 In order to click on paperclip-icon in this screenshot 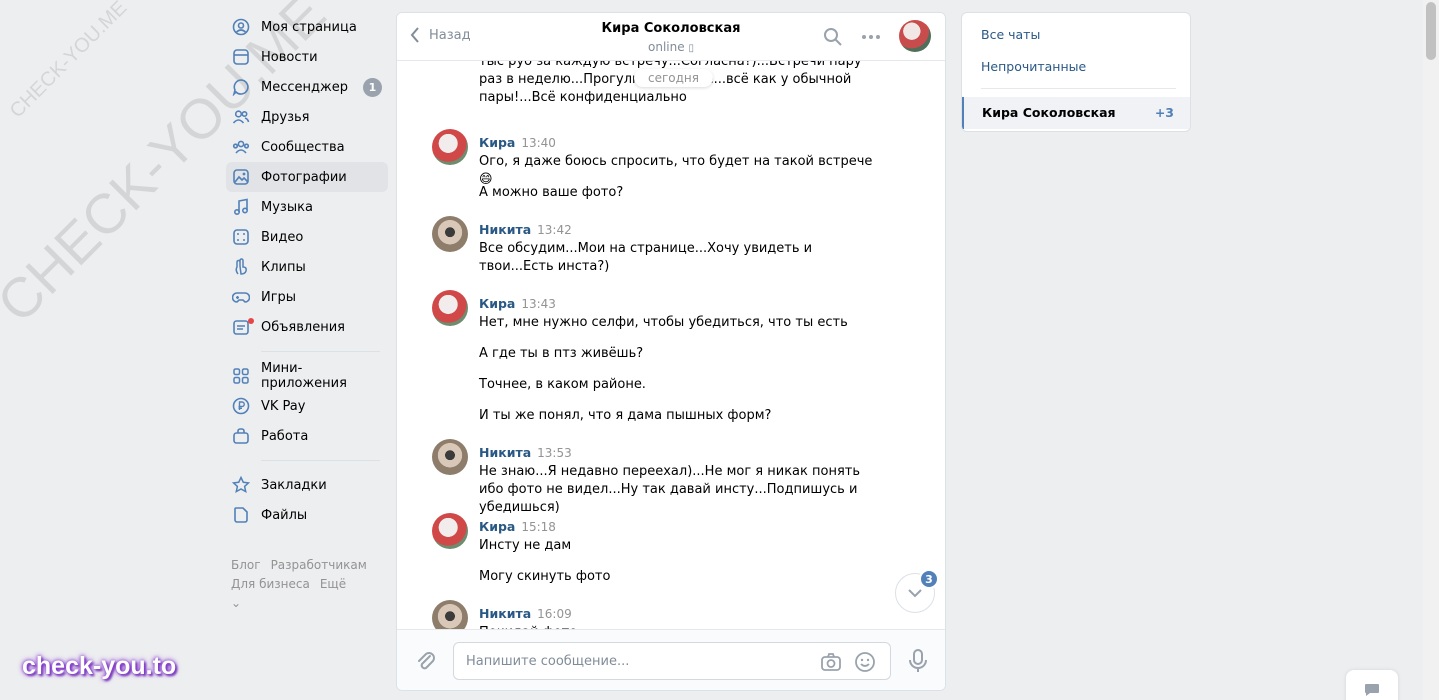, I will do `click(426, 661)`.